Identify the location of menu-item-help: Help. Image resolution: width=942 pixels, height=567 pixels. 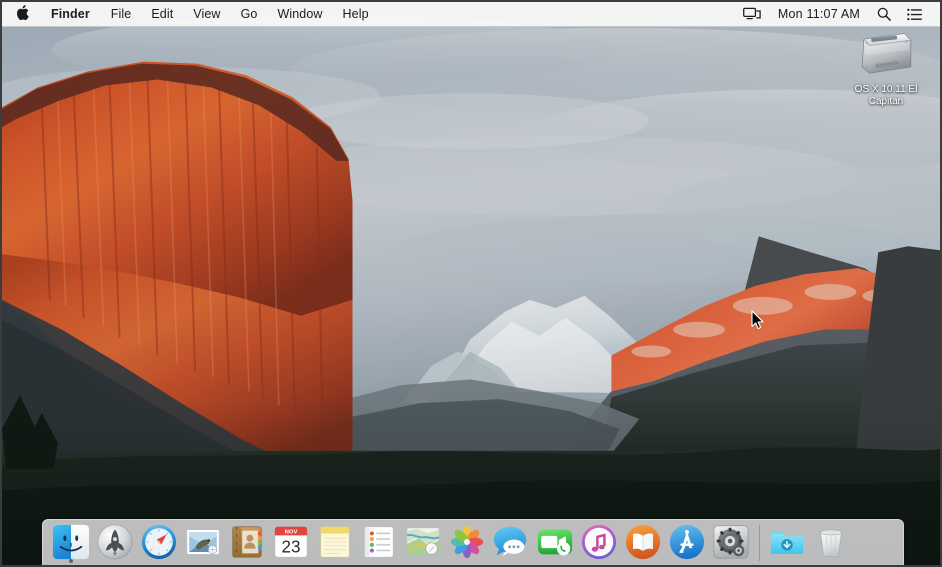
(356, 14).